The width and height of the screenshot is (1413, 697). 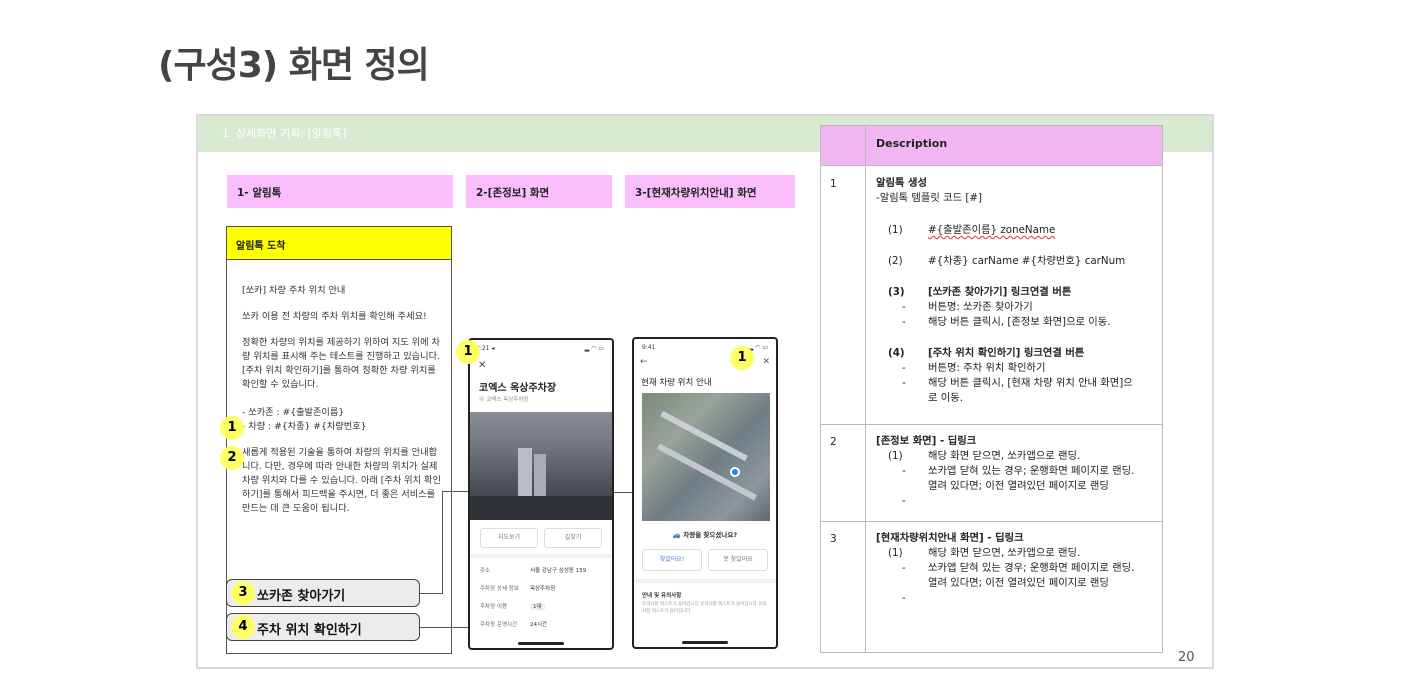 I want to click on kakao-message-header: 알림톡 도착, so click(x=339, y=243).